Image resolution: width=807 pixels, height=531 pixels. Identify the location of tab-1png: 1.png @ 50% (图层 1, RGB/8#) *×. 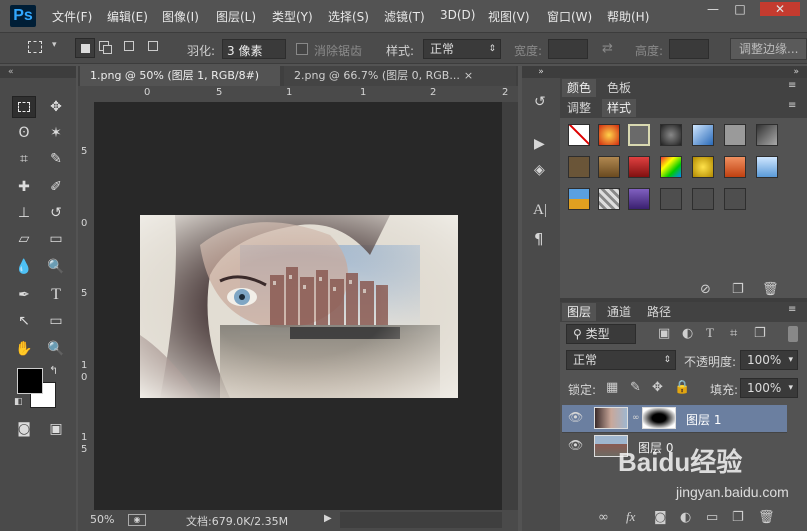
(180, 84).